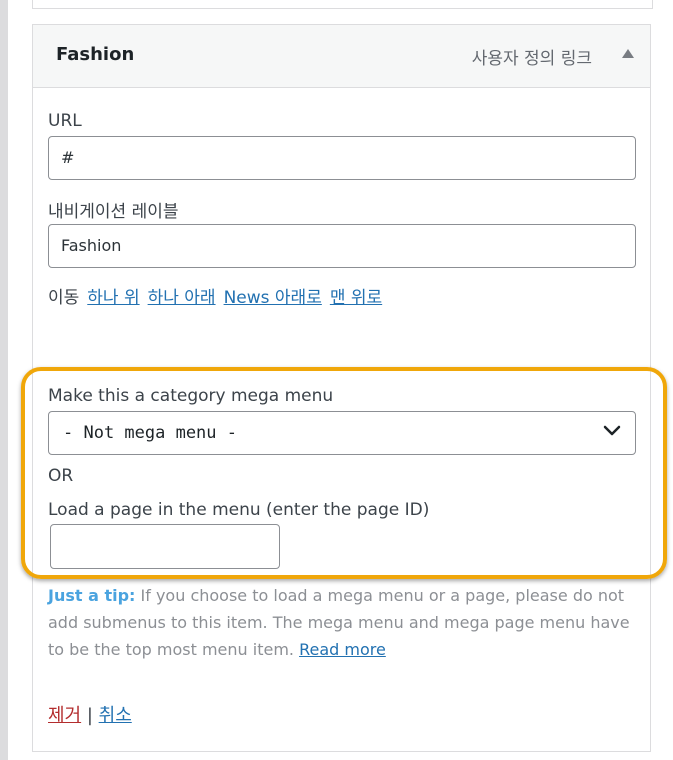  What do you see at coordinates (273, 298) in the screenshot?
I see `move-under-news-link: News 아래로` at bounding box center [273, 298].